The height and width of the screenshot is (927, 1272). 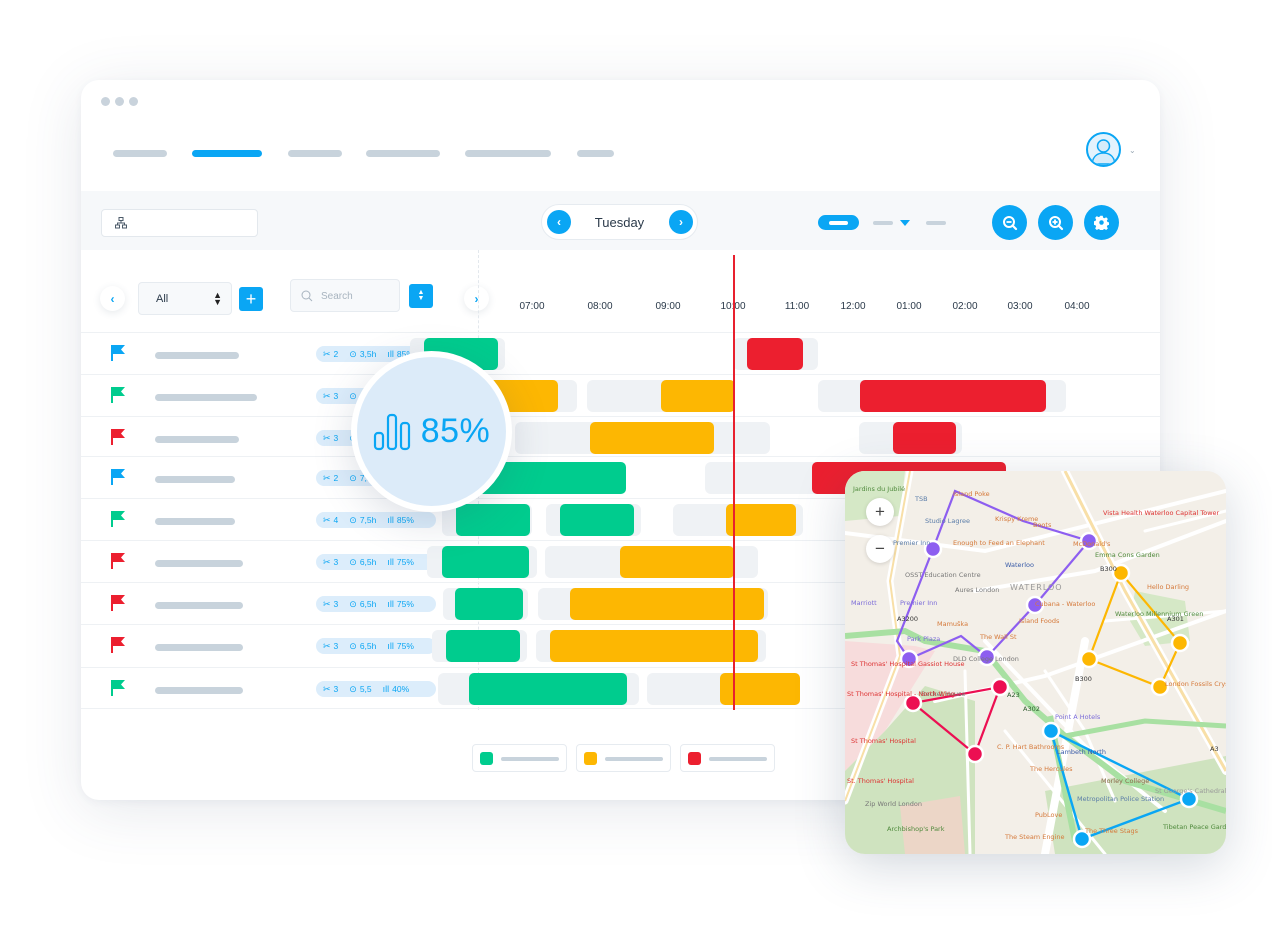 I want to click on utilization-value: 85%, so click(x=405, y=520).